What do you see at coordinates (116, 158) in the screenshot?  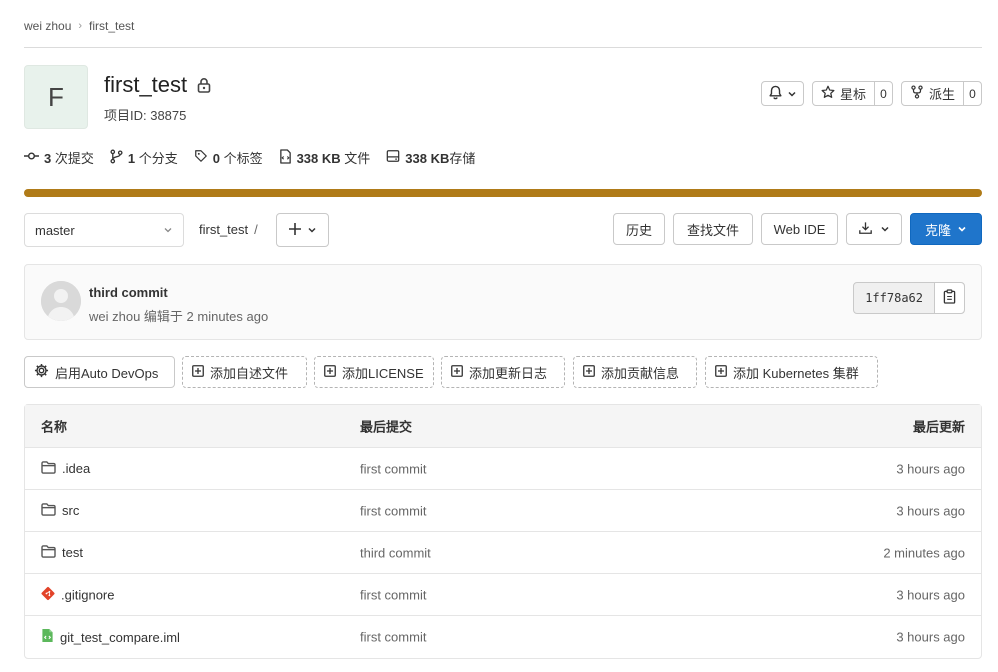 I see `branch-icon` at bounding box center [116, 158].